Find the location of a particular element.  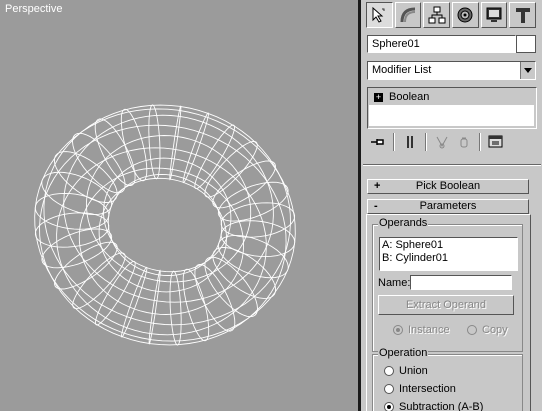

operands-title: Operands is located at coordinates (403, 223).